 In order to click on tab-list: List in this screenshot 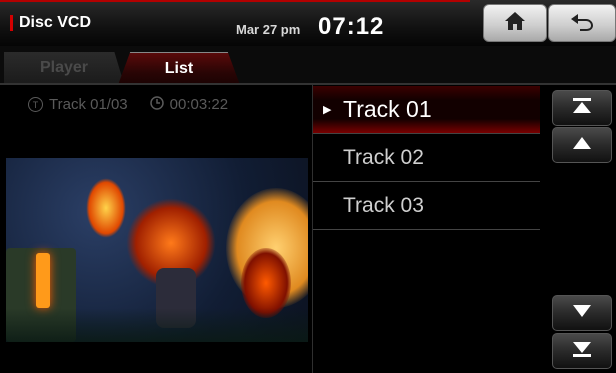, I will do `click(179, 68)`.